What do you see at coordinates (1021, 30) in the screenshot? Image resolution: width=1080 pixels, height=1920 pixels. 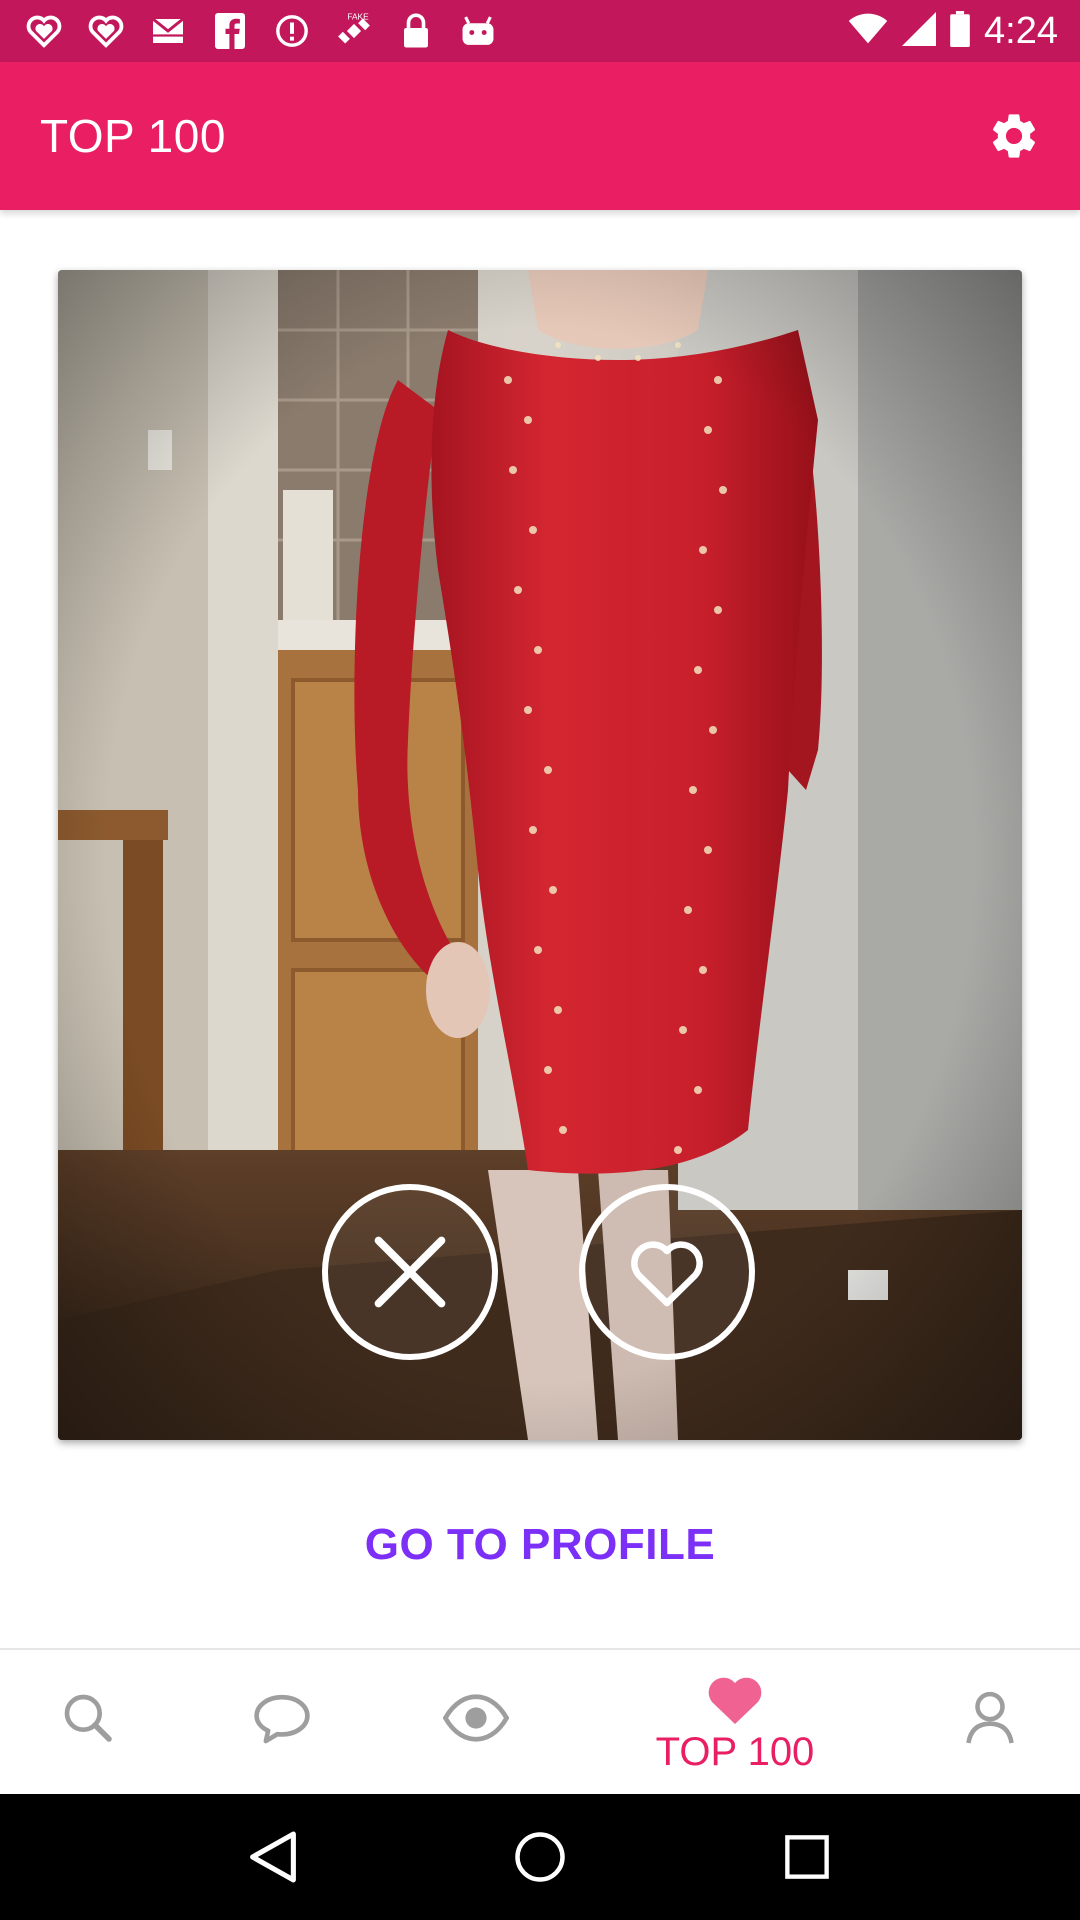 I see `status-time: 4:24` at bounding box center [1021, 30].